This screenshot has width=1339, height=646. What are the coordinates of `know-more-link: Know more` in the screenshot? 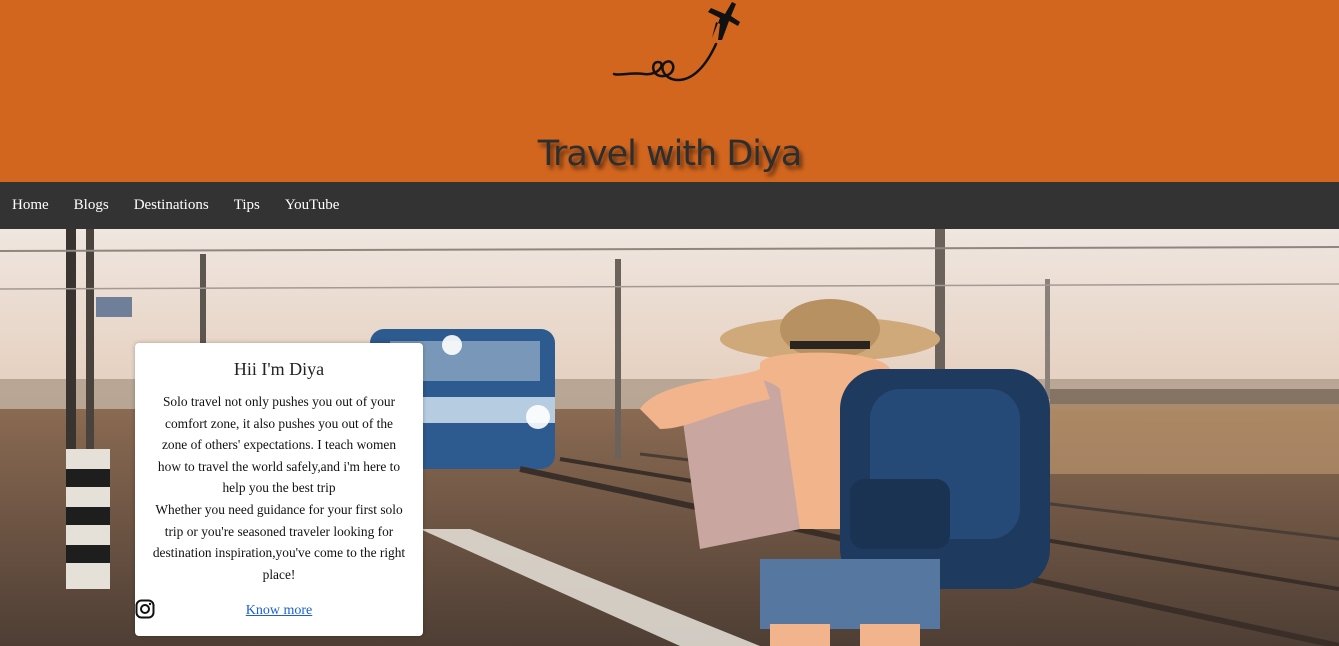 It's located at (279, 611).